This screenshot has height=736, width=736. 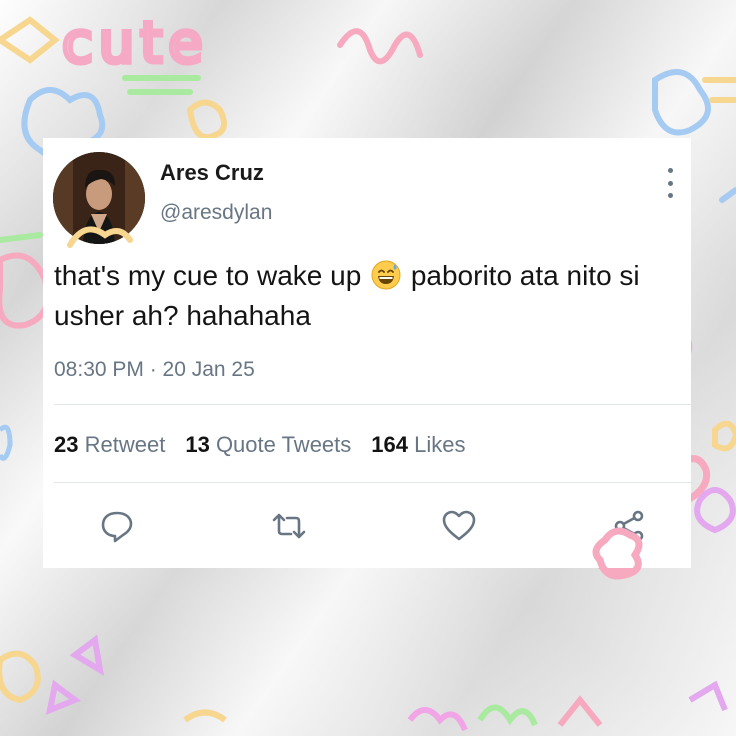 I want to click on display-name: Ares Cruz, so click(x=212, y=173).